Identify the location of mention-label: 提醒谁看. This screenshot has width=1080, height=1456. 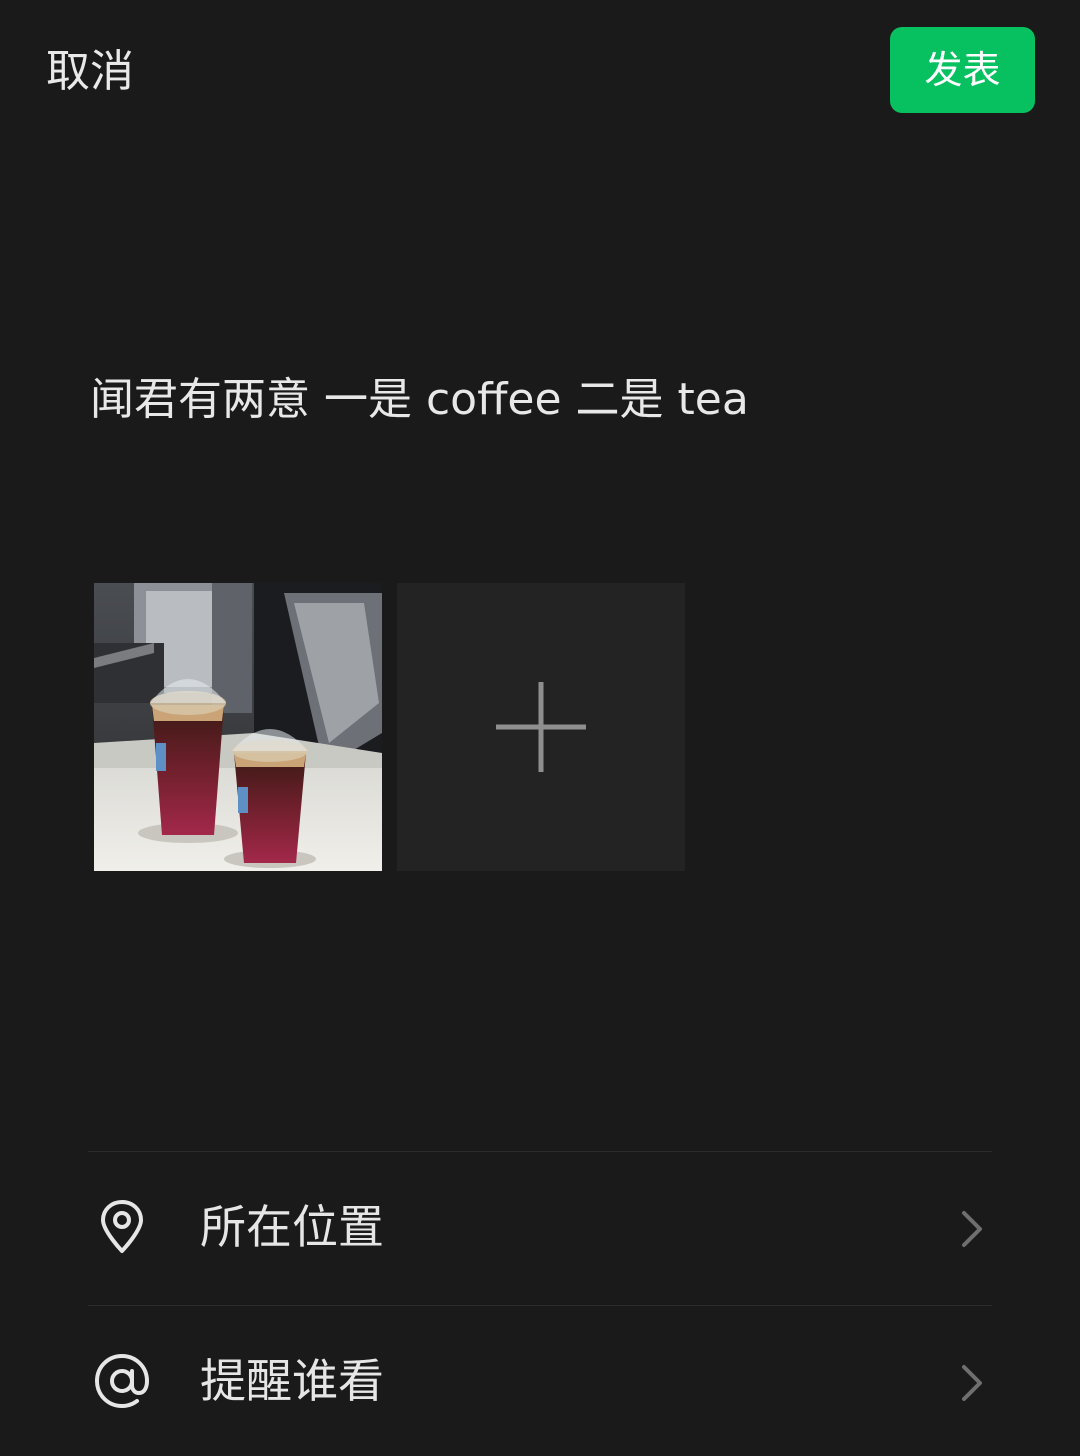
(292, 1381).